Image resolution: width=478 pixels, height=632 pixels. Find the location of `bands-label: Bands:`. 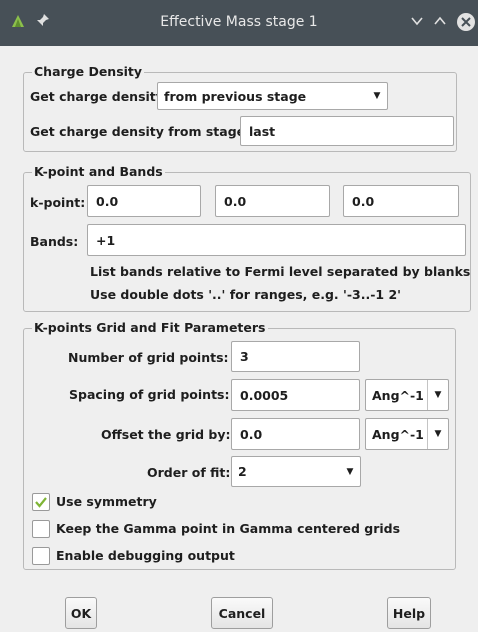

bands-label: Bands: is located at coordinates (54, 241).